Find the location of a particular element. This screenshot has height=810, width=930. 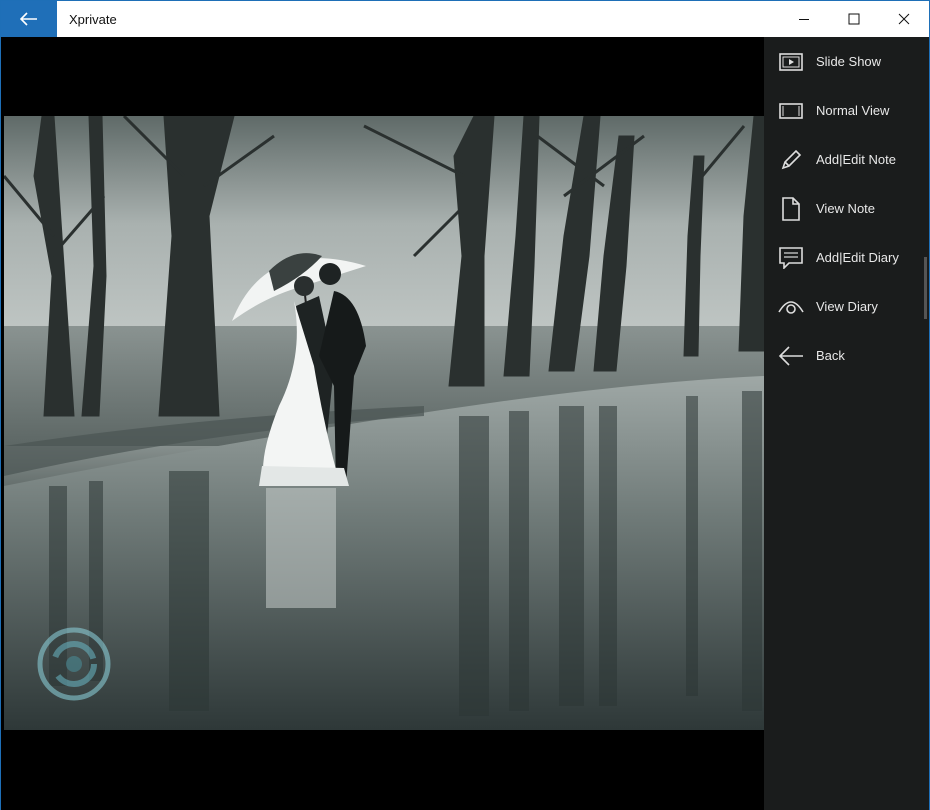

menu-label: View Diary is located at coordinates (847, 306).